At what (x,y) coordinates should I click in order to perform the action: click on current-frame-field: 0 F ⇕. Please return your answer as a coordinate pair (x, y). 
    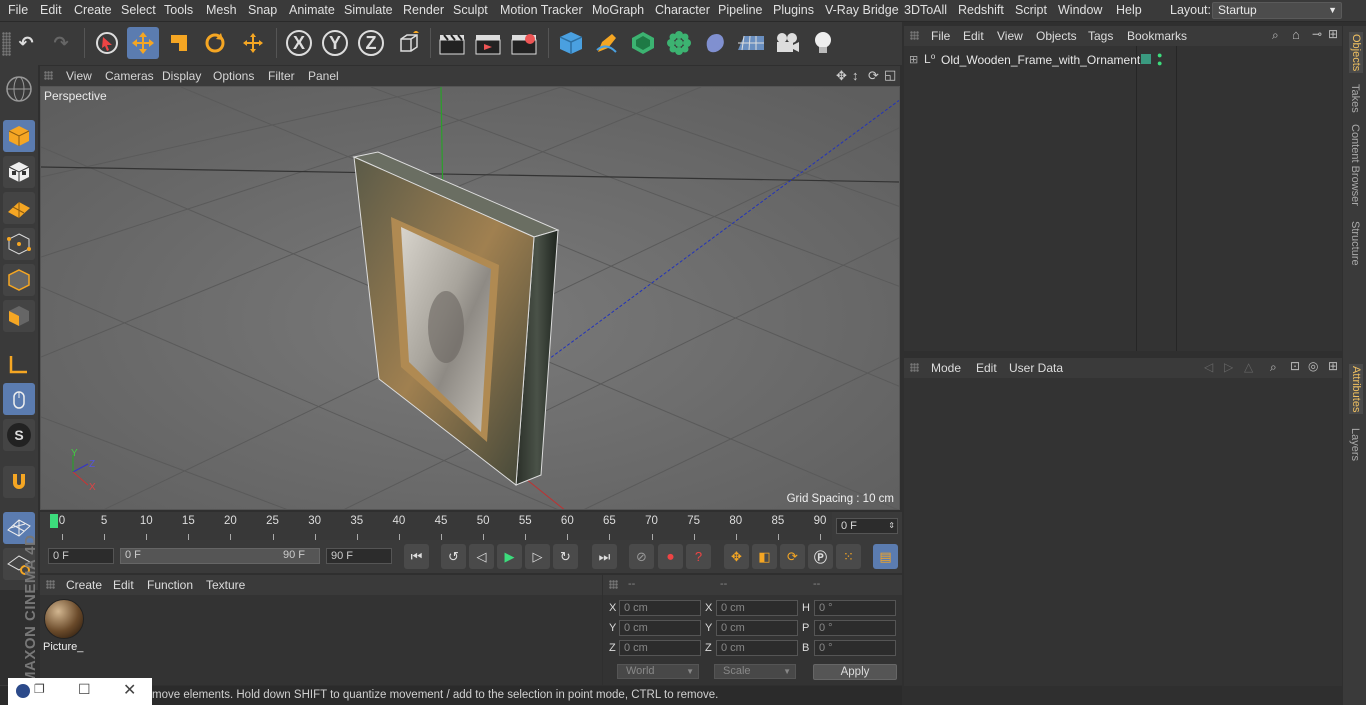
    Looking at the image, I should click on (867, 526).